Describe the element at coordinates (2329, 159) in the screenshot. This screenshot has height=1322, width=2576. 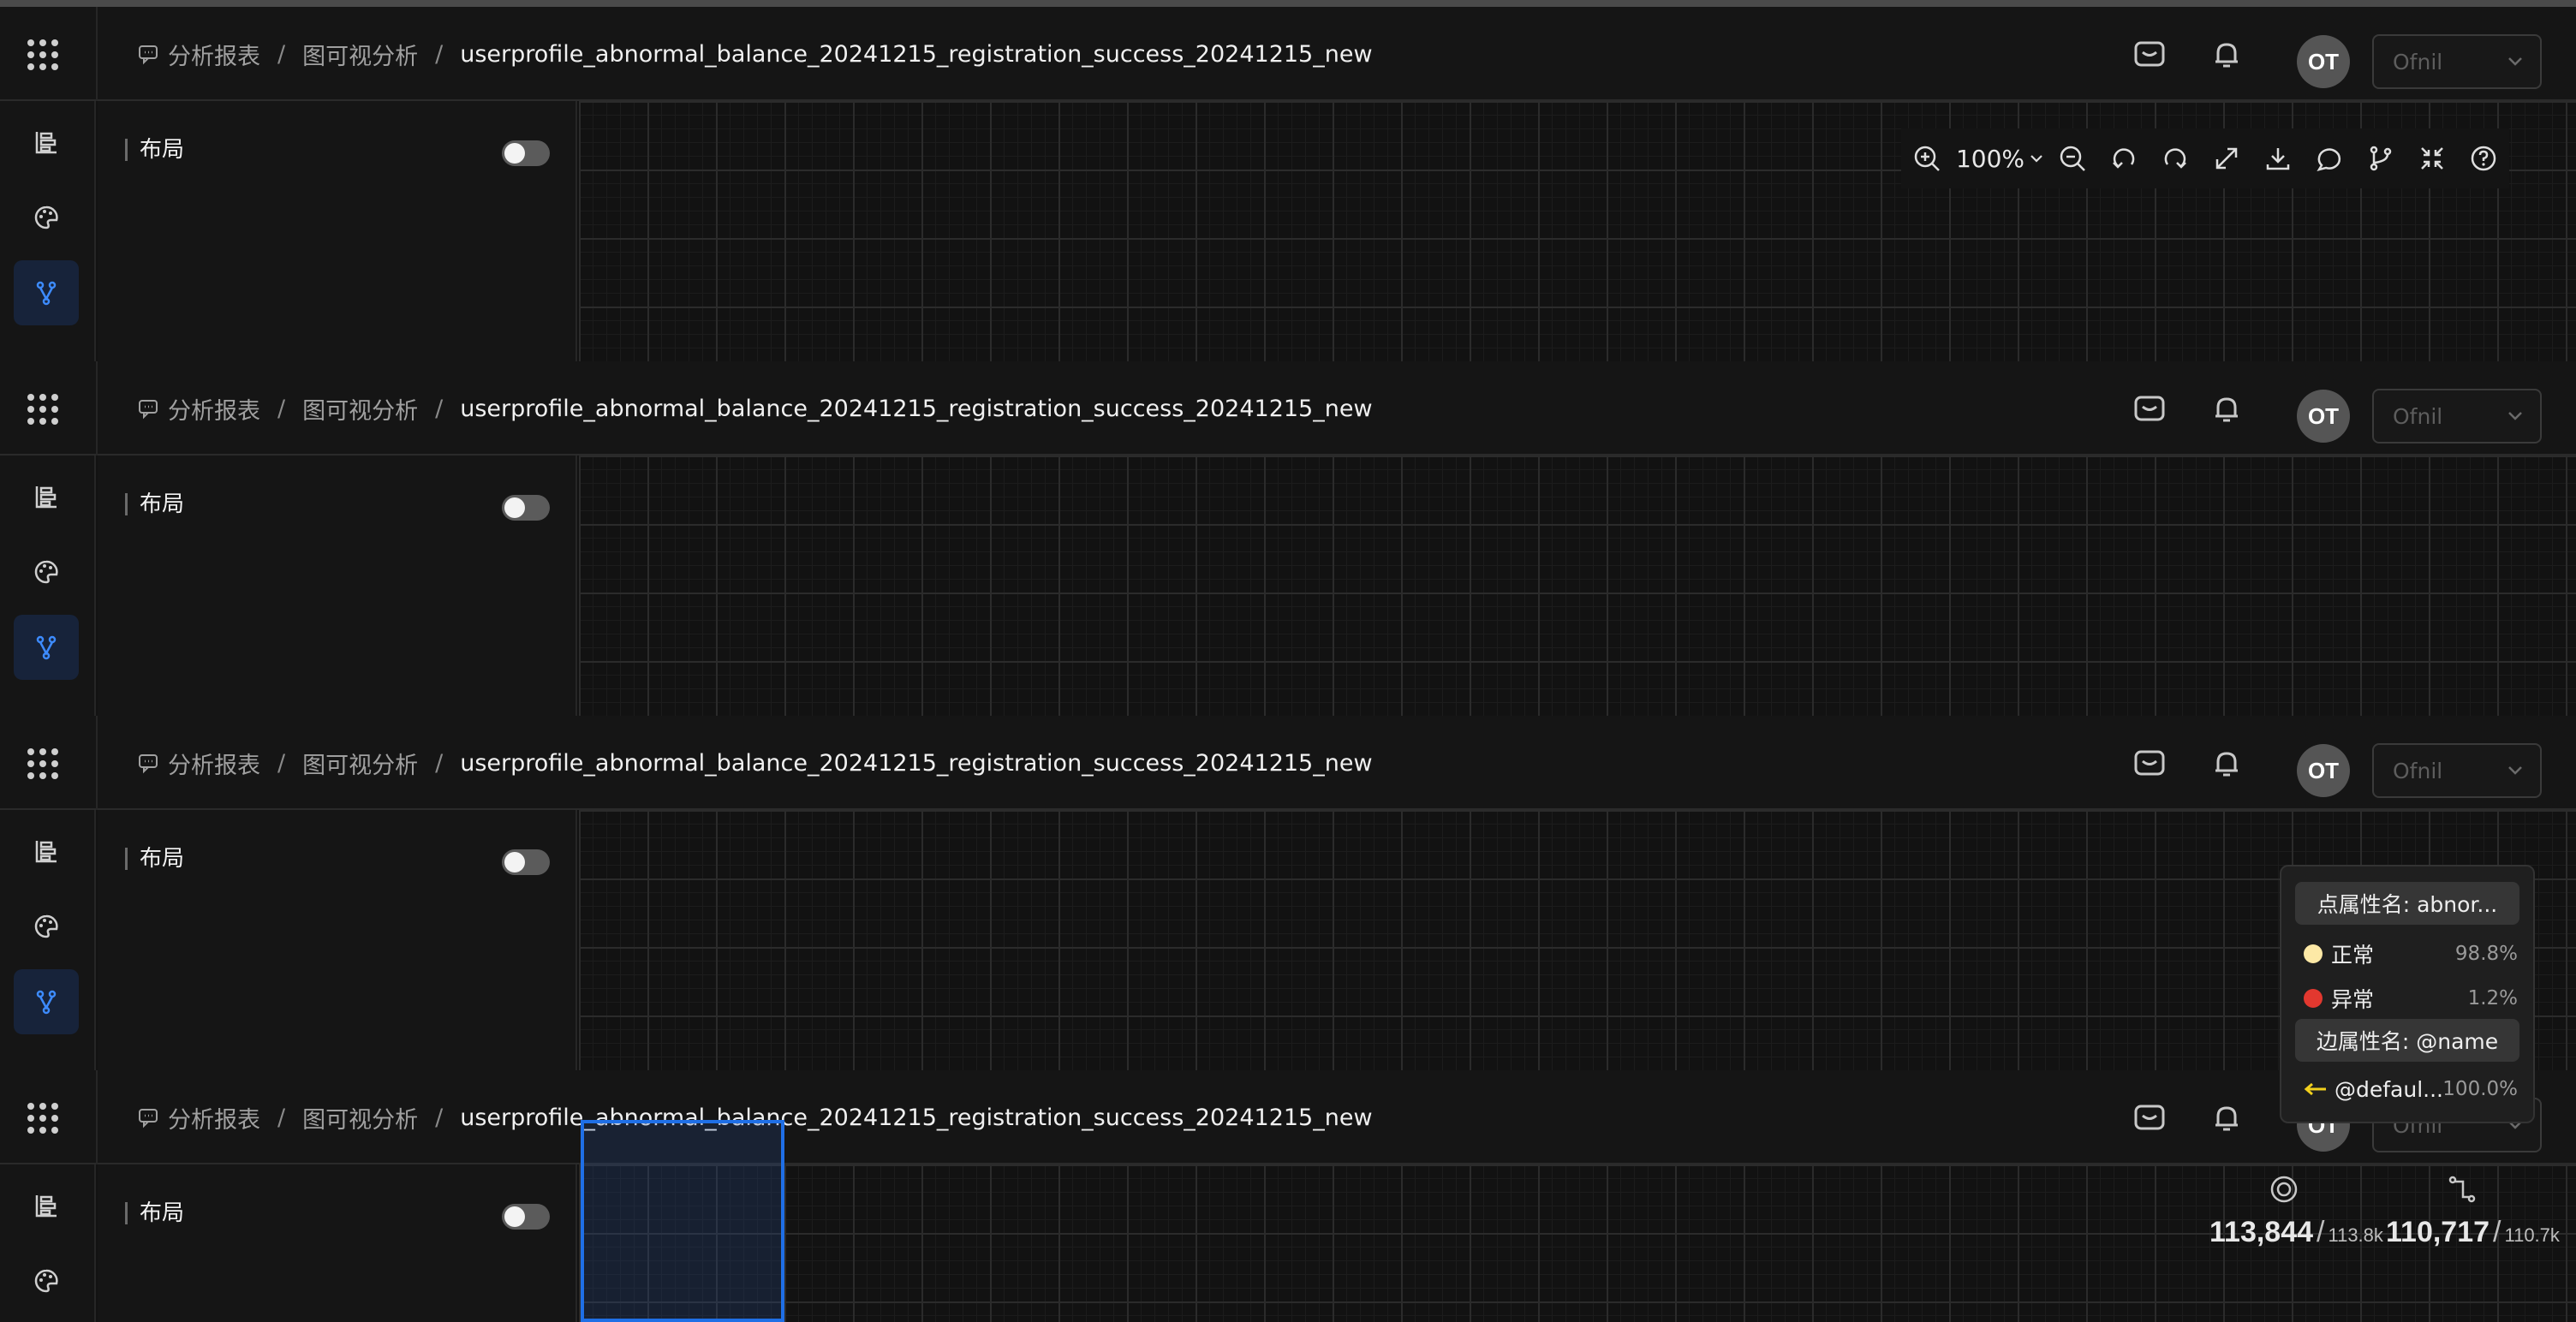
I see `comment-icon` at that location.